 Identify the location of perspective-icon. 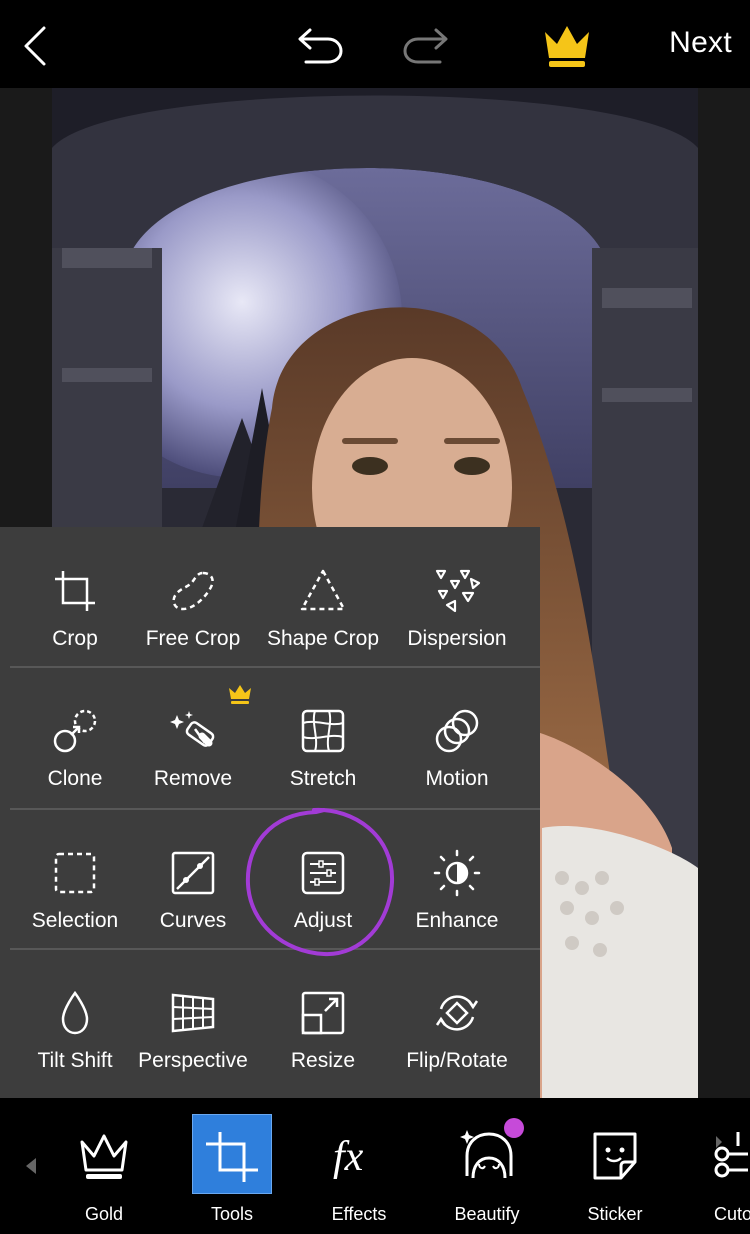
(193, 1013).